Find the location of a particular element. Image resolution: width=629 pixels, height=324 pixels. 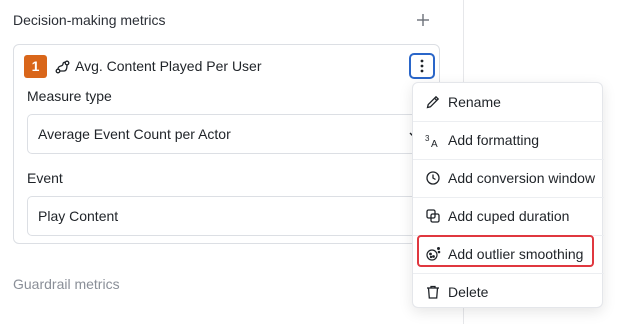

guardrail-section-title: Guardrail metrics is located at coordinates (66, 284).